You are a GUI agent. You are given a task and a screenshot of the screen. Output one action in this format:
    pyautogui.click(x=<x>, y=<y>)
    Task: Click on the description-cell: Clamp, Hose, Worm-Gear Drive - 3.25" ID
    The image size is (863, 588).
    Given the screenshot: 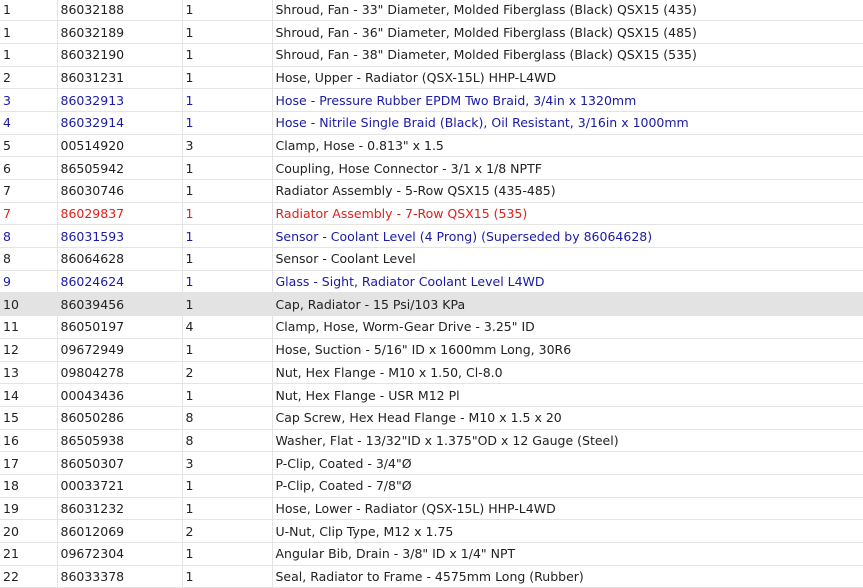 What is the action you would take?
    pyautogui.click(x=567, y=327)
    